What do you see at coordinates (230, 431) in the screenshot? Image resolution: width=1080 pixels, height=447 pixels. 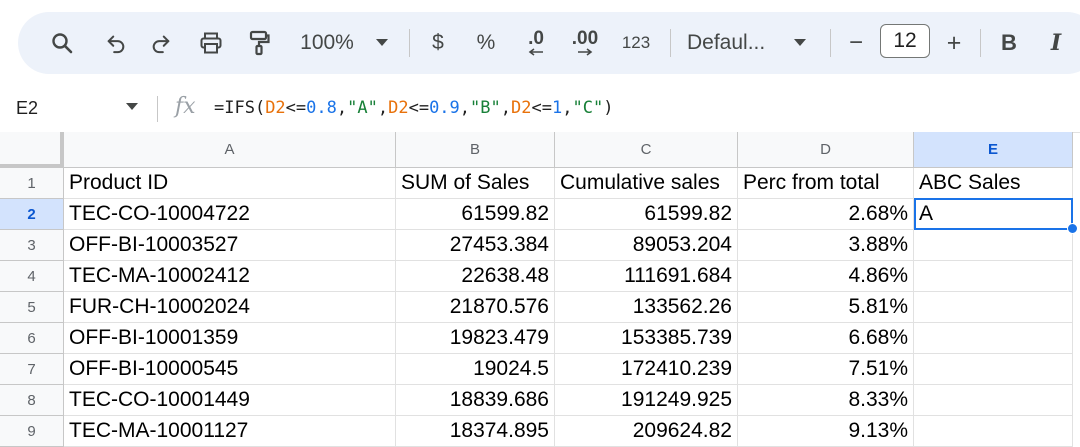 I see `cell-a9: TEC-MA-10001127` at bounding box center [230, 431].